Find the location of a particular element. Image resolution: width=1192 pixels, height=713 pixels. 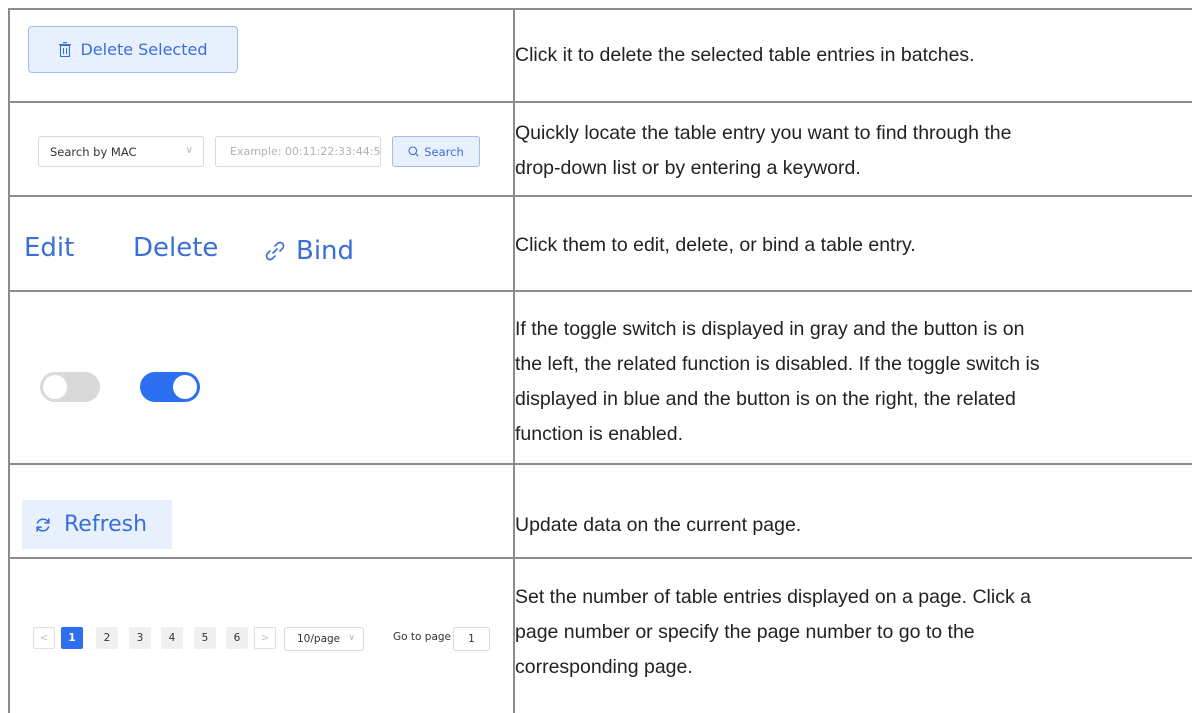

table-border-left is located at coordinates (9, 360).